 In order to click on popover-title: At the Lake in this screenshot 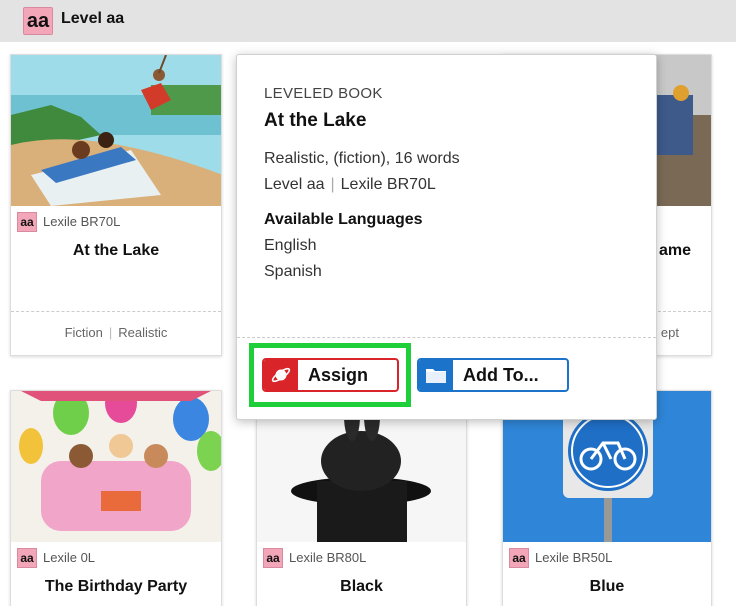, I will do `click(315, 120)`.